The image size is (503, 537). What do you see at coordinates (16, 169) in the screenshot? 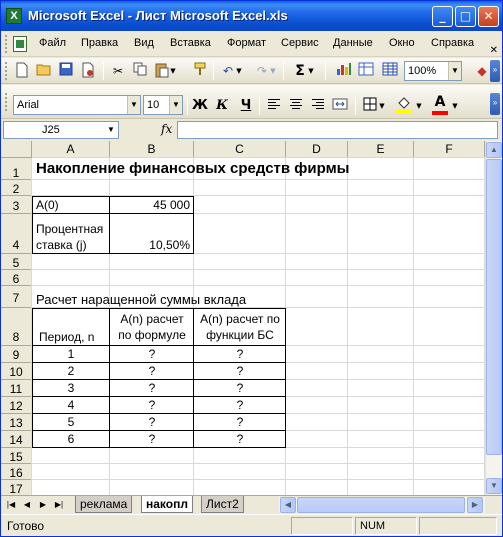
I see `row-header-1: 1` at bounding box center [16, 169].